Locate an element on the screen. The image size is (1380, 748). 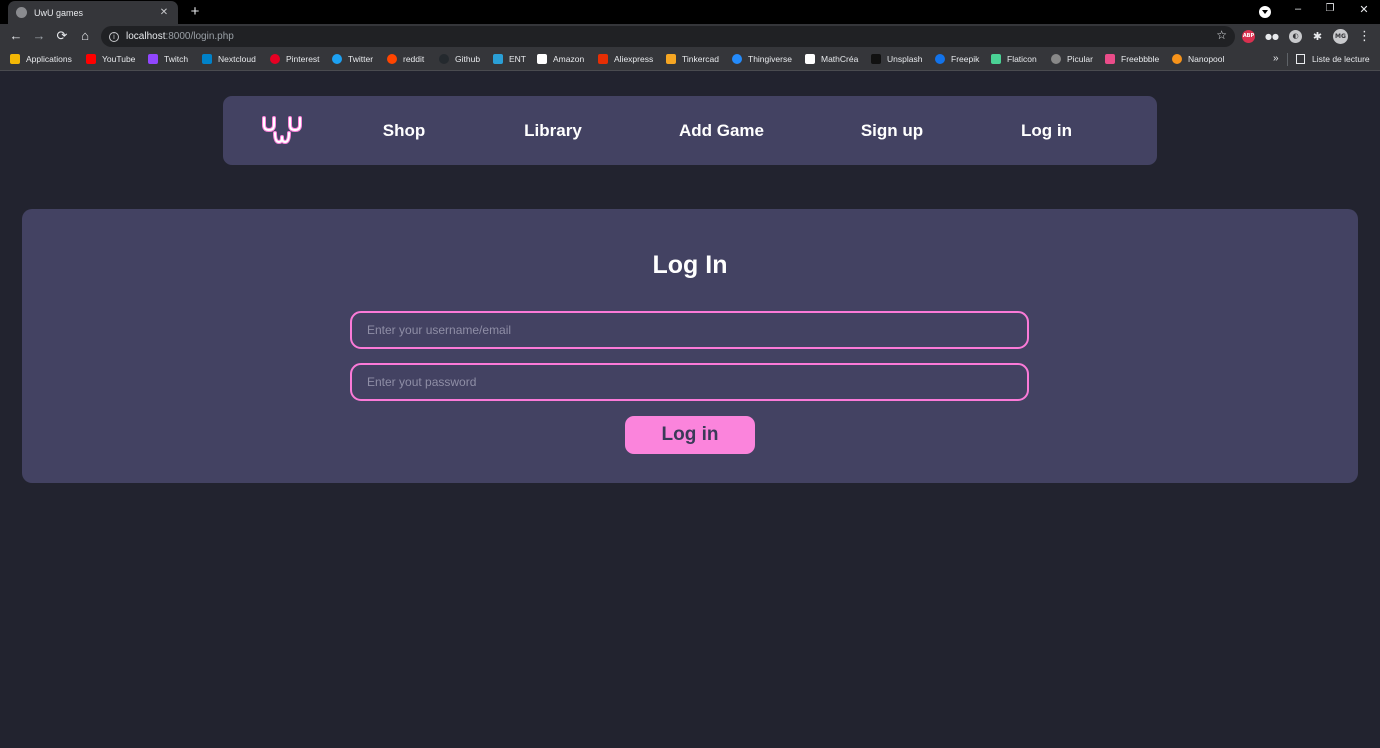
bookmark-applications: Applications is located at coordinates (41, 59).